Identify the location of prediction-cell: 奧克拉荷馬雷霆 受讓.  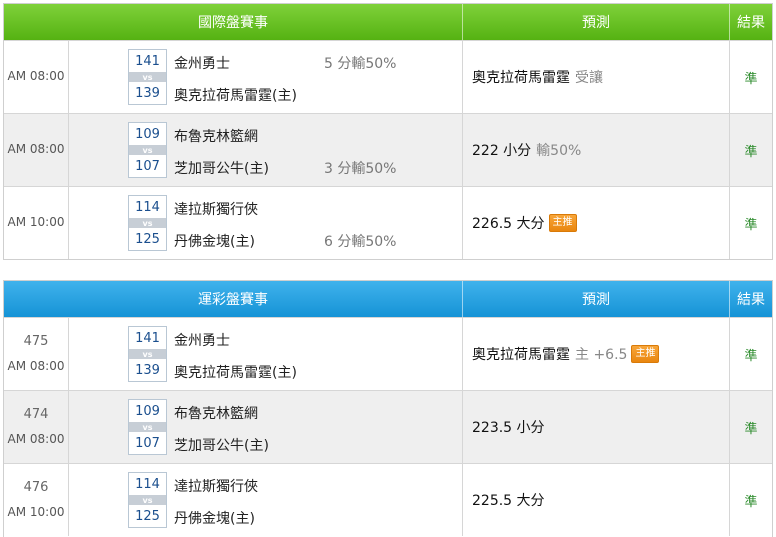
(595, 77).